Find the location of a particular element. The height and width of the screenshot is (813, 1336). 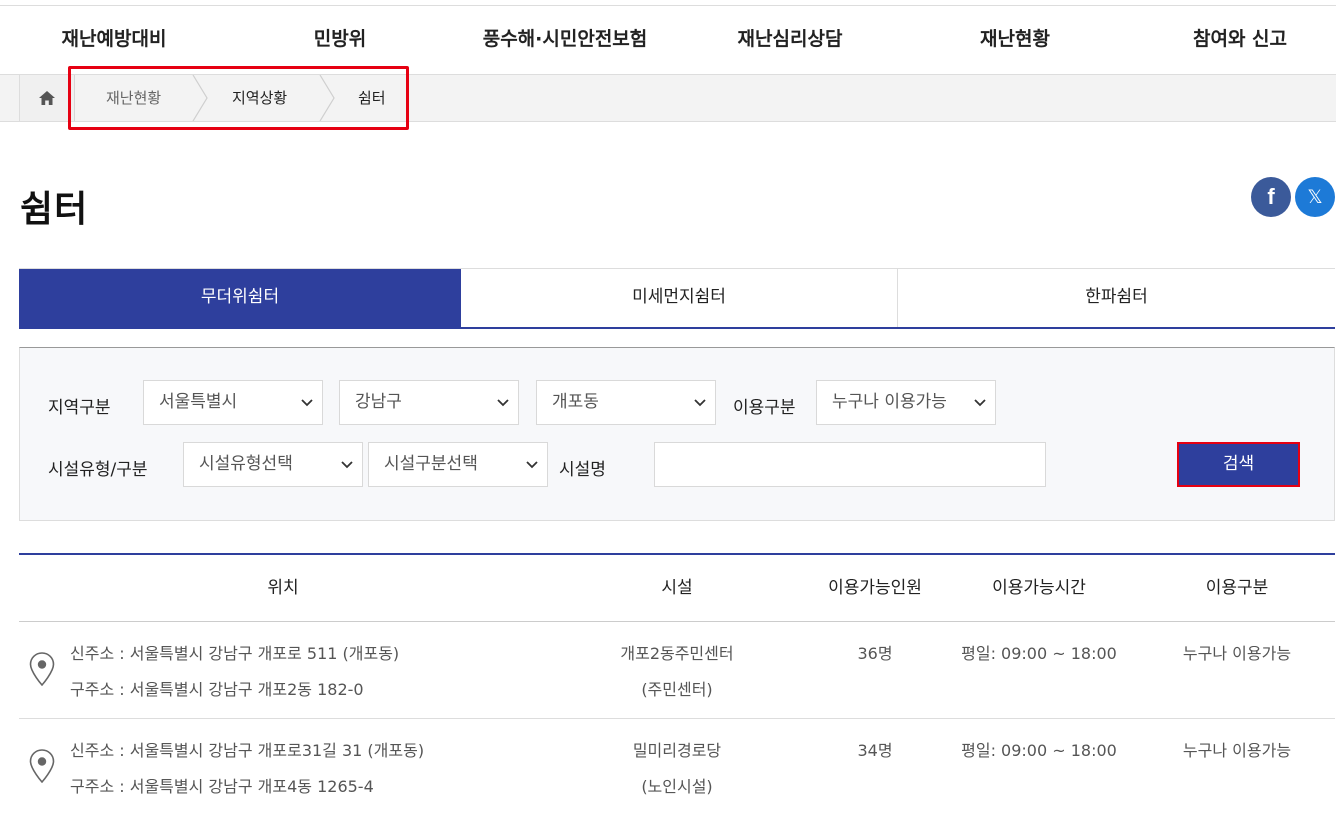

home-icon is located at coordinates (47, 98).